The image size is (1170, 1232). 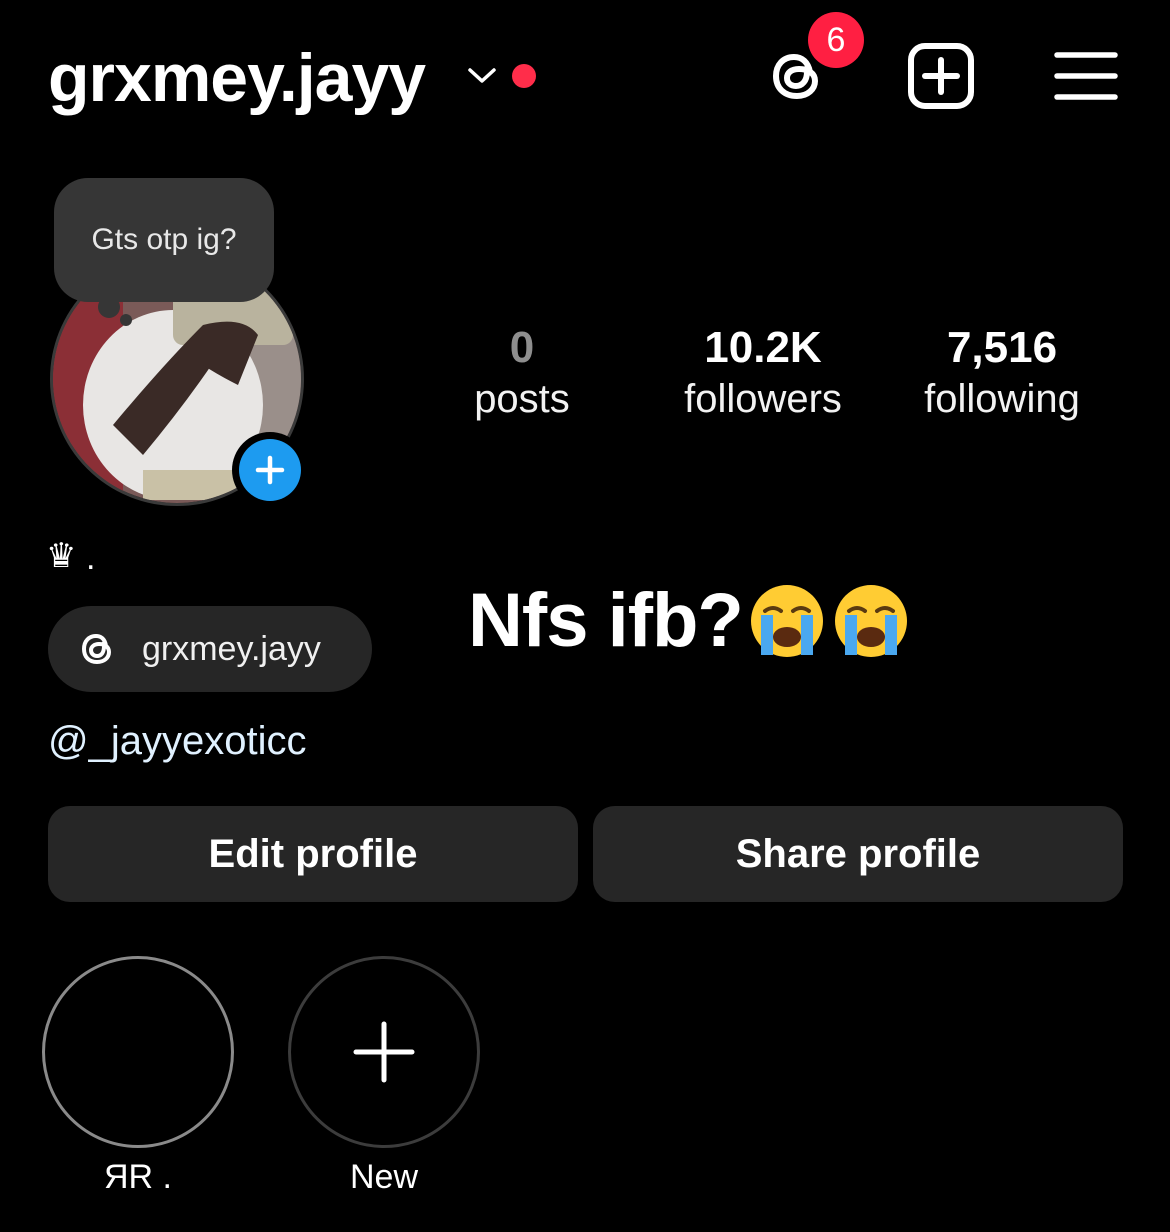 I want to click on threads-handle: grxmey.jayy, so click(x=231, y=648).